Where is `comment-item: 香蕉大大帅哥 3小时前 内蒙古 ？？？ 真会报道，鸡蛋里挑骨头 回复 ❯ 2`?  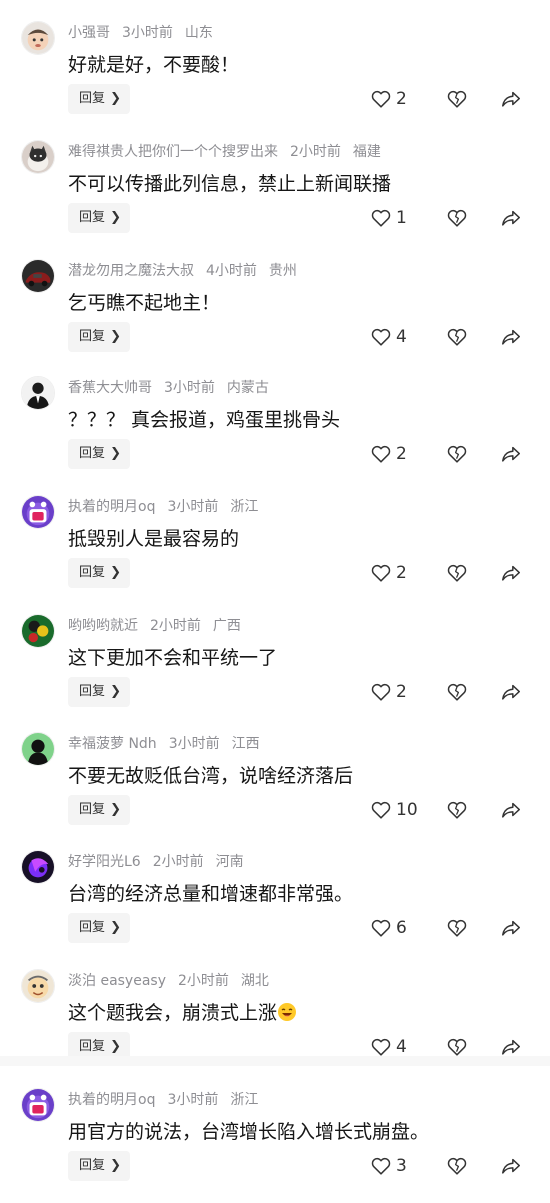 comment-item: 香蕉大大帅哥 3小时前 内蒙古 ？？？ 真会报道，鸡蛋里挑骨头 回复 ❯ 2 is located at coordinates (275, 432).